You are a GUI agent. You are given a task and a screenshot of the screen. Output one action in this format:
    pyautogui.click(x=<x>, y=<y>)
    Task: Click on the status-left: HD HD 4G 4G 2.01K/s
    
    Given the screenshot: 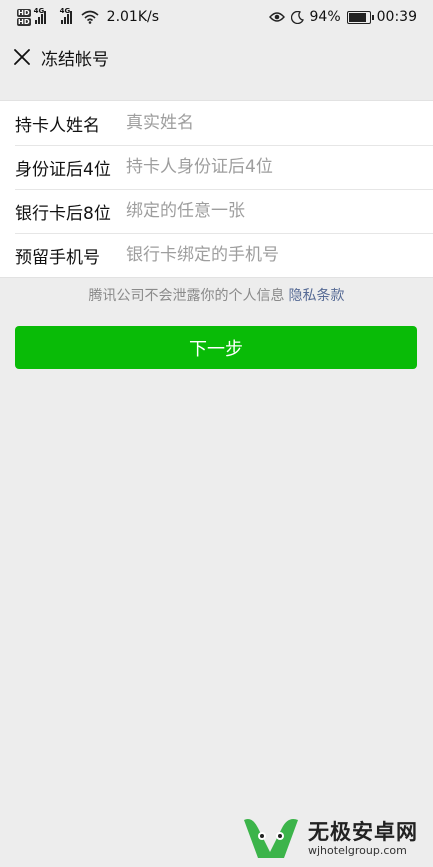 What is the action you would take?
    pyautogui.click(x=88, y=17)
    